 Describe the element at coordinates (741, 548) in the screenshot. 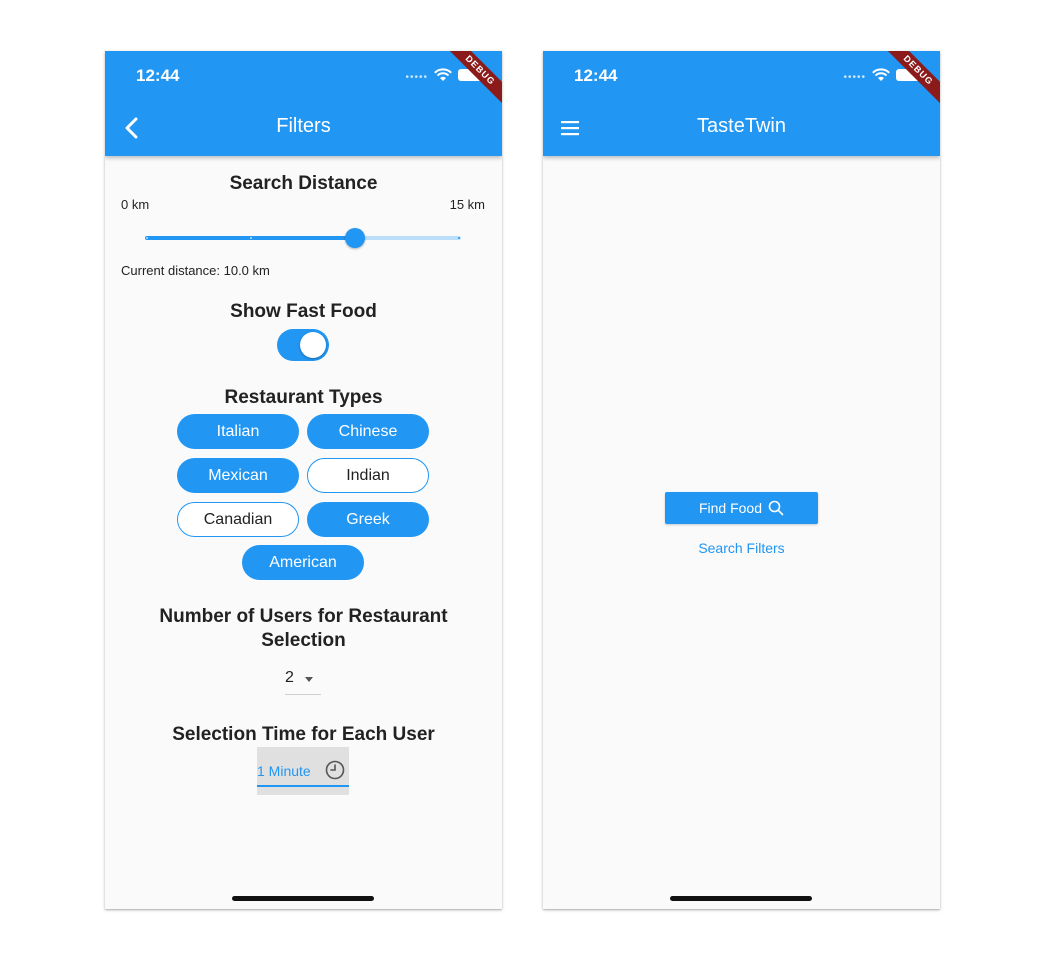

I see `search-filters-link: Search Filters` at that location.